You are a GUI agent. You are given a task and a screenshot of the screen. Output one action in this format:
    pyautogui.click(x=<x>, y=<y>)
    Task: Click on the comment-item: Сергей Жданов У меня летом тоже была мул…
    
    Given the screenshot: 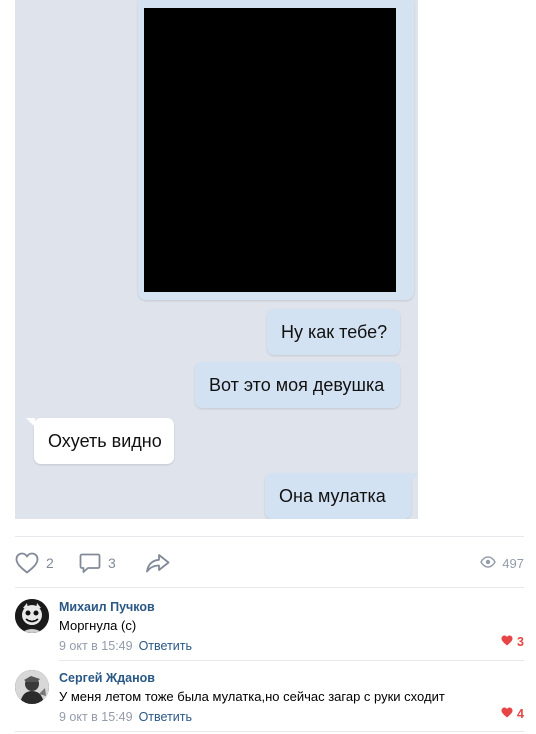 What is the action you would take?
    pyautogui.click(x=269, y=697)
    